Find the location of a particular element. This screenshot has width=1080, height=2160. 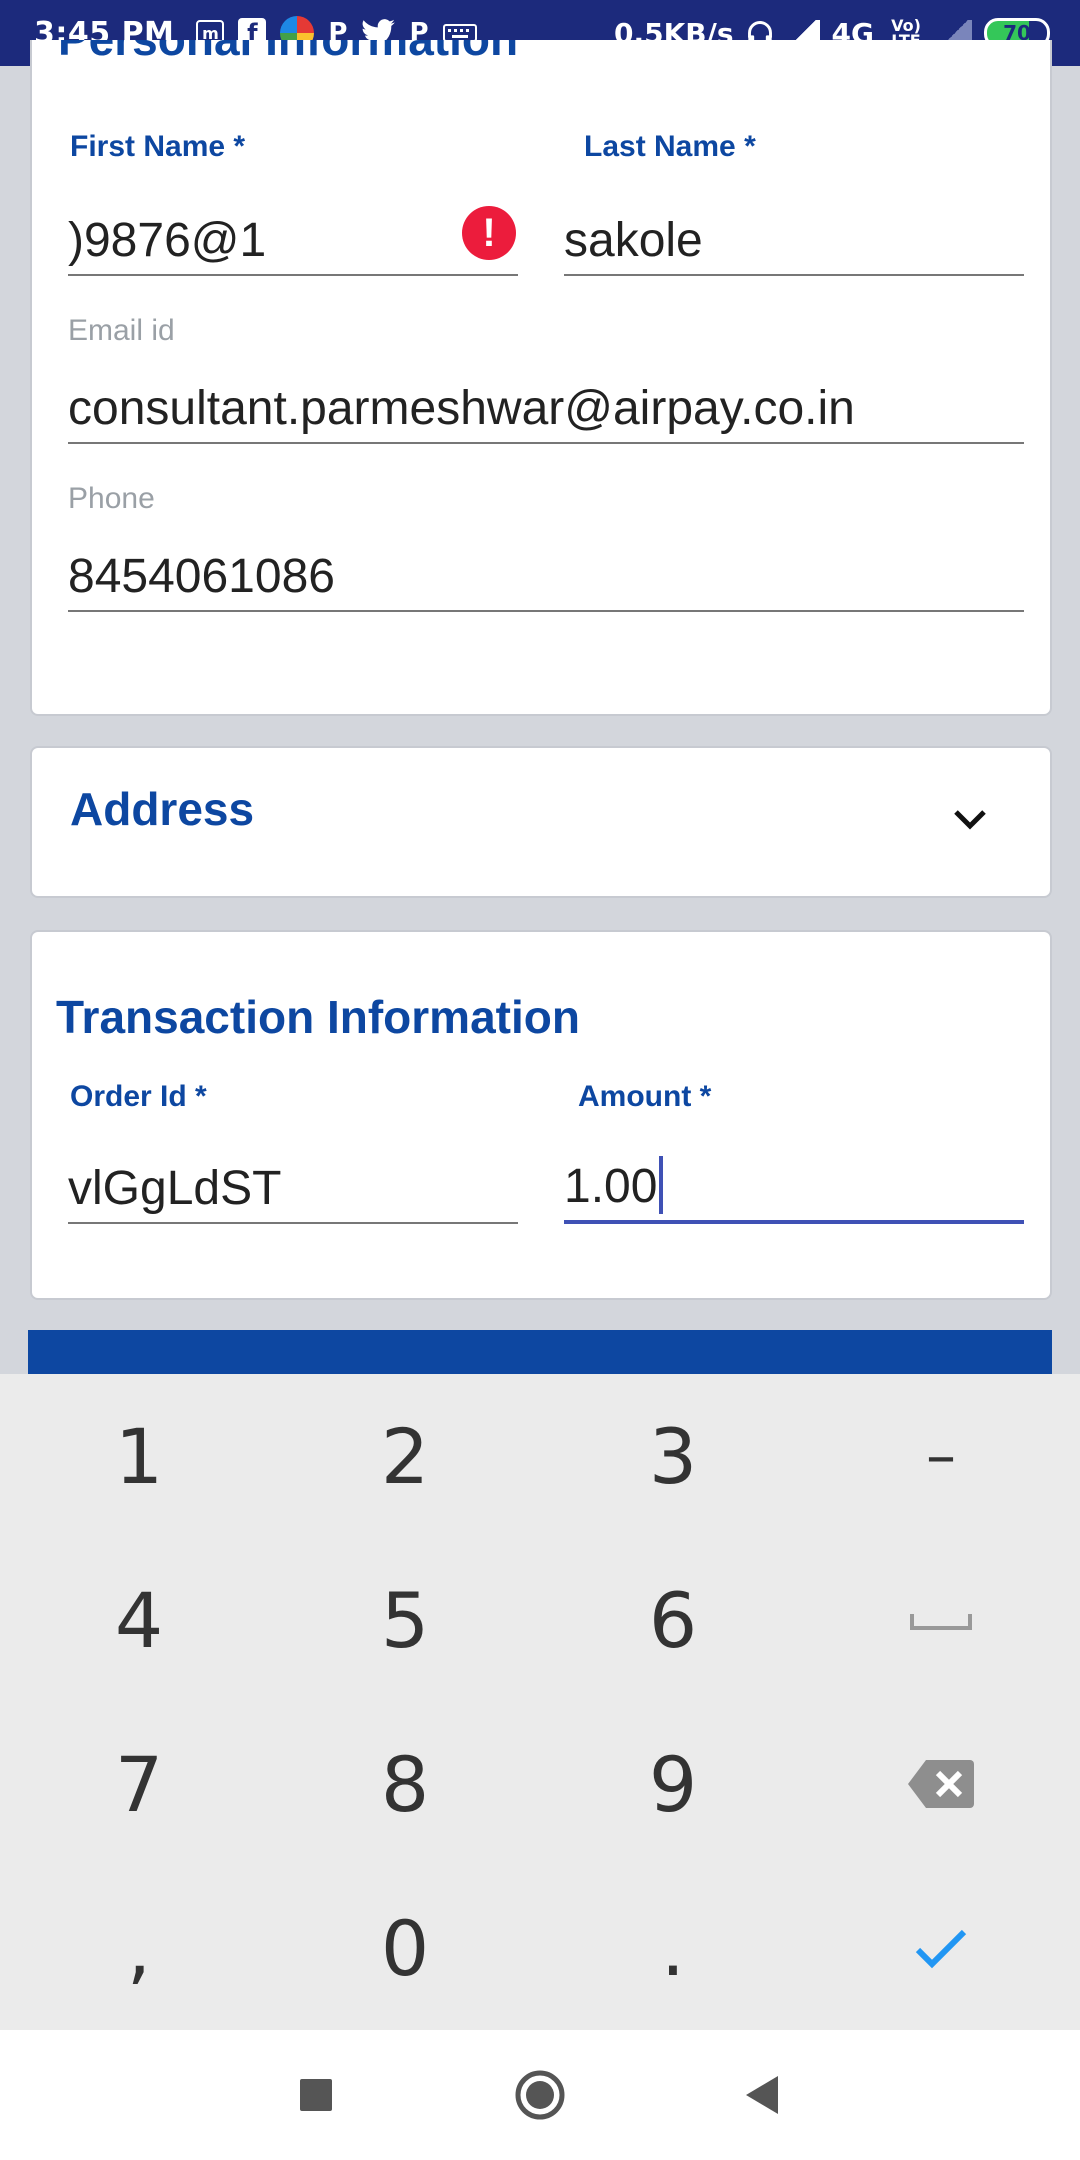

square-icon is located at coordinates (316, 2095).